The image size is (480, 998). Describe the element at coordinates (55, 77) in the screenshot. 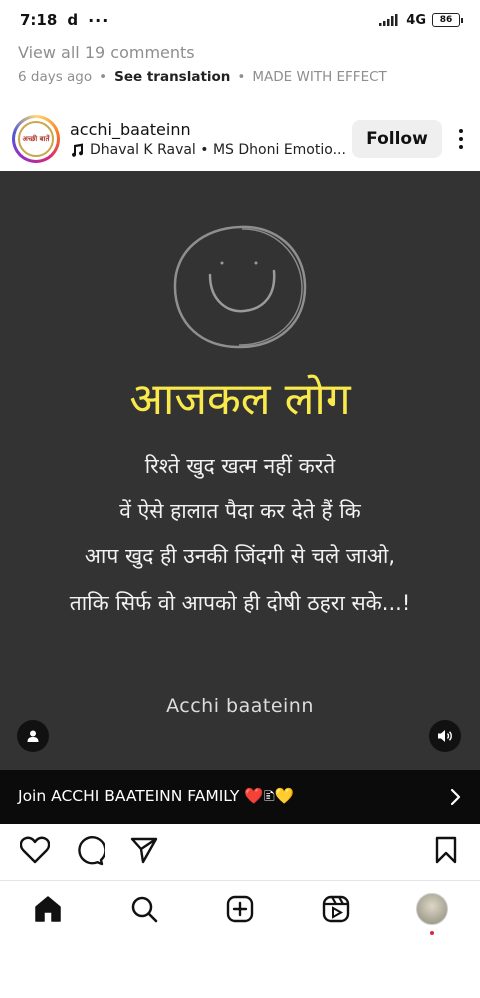

I see `post-age: 6 days ago` at that location.